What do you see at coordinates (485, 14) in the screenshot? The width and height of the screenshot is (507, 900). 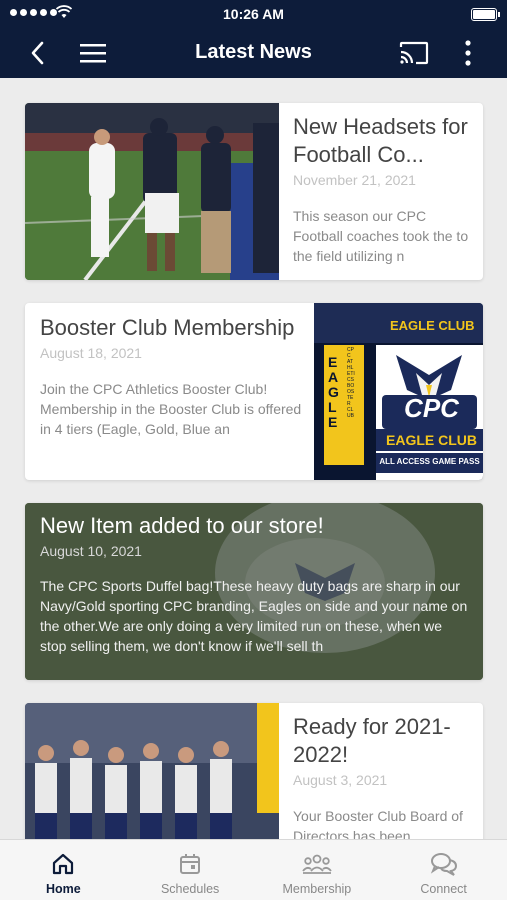 I see `battery-icon` at bounding box center [485, 14].